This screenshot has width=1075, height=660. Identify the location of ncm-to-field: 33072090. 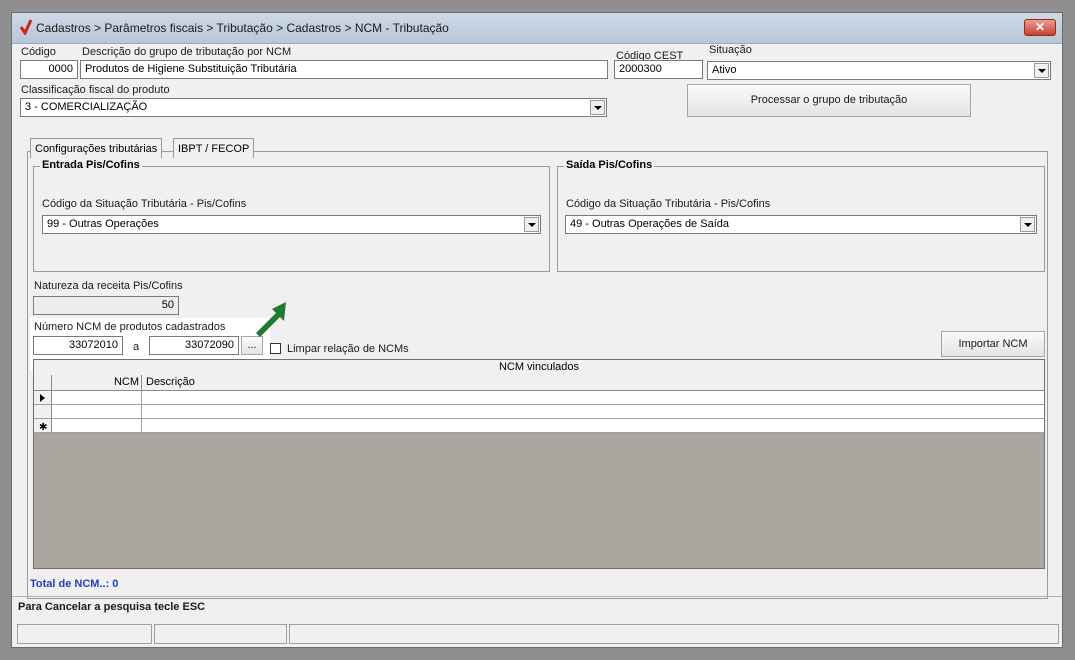
(194, 345).